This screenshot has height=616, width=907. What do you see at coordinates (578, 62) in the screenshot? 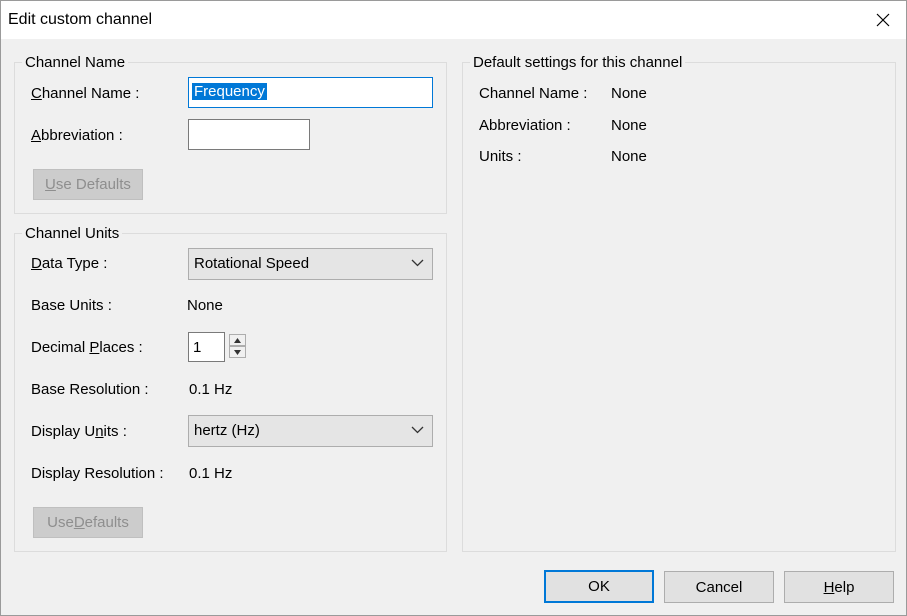
I see `default-settings-group-legend: Default settings for this channel` at bounding box center [578, 62].